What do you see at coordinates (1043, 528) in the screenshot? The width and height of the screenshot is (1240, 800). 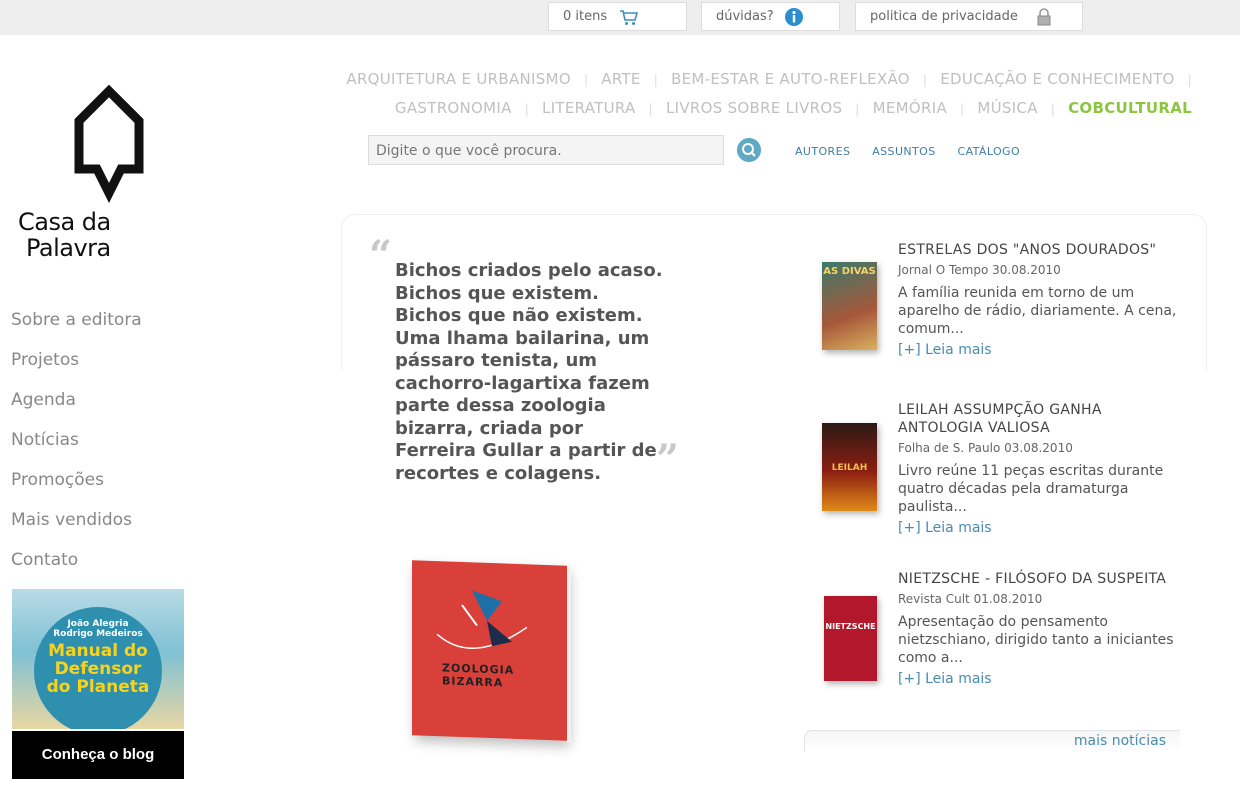 I see `news-more-link-2: [+] Leia mais` at bounding box center [1043, 528].